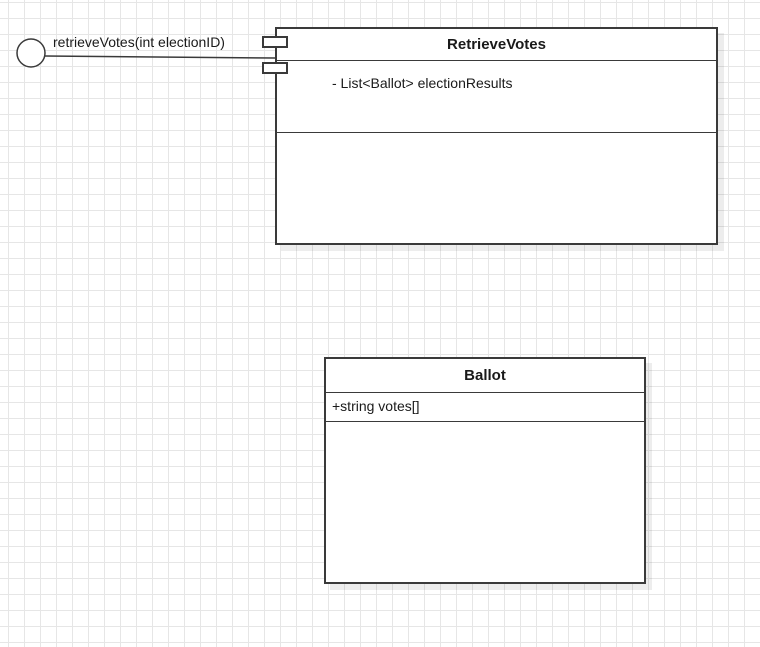  Describe the element at coordinates (275, 68) in the screenshot. I see `component-port-bottom` at that location.